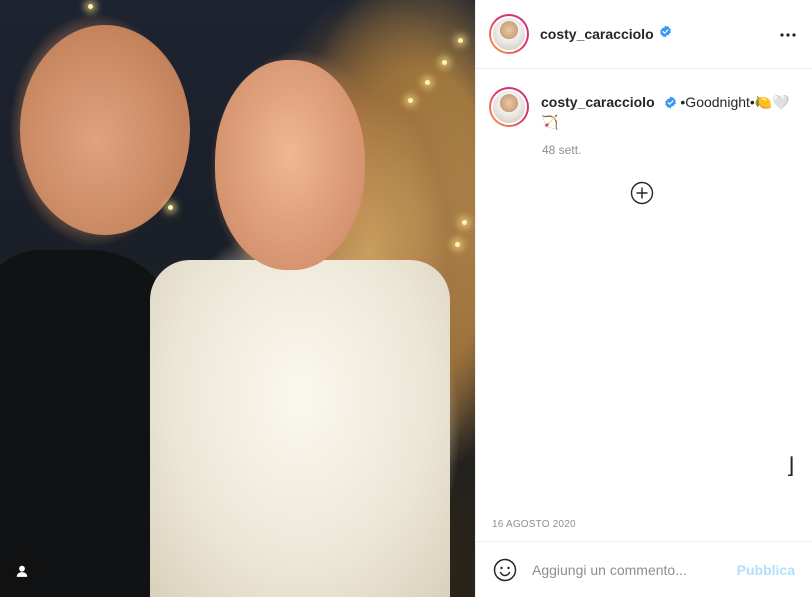 This screenshot has width=812, height=597. I want to click on more-options-icon, so click(788, 35).